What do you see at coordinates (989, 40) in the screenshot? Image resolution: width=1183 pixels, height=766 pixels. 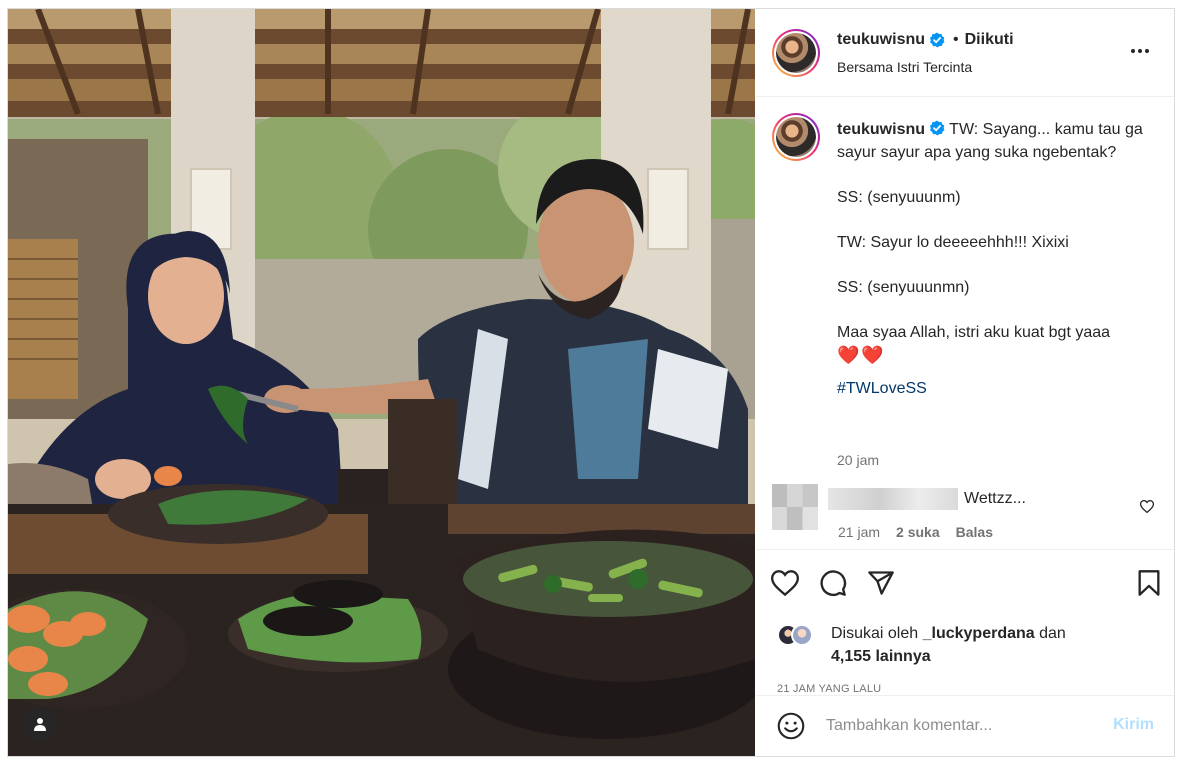 I see `following-button: Diikuti` at bounding box center [989, 40].